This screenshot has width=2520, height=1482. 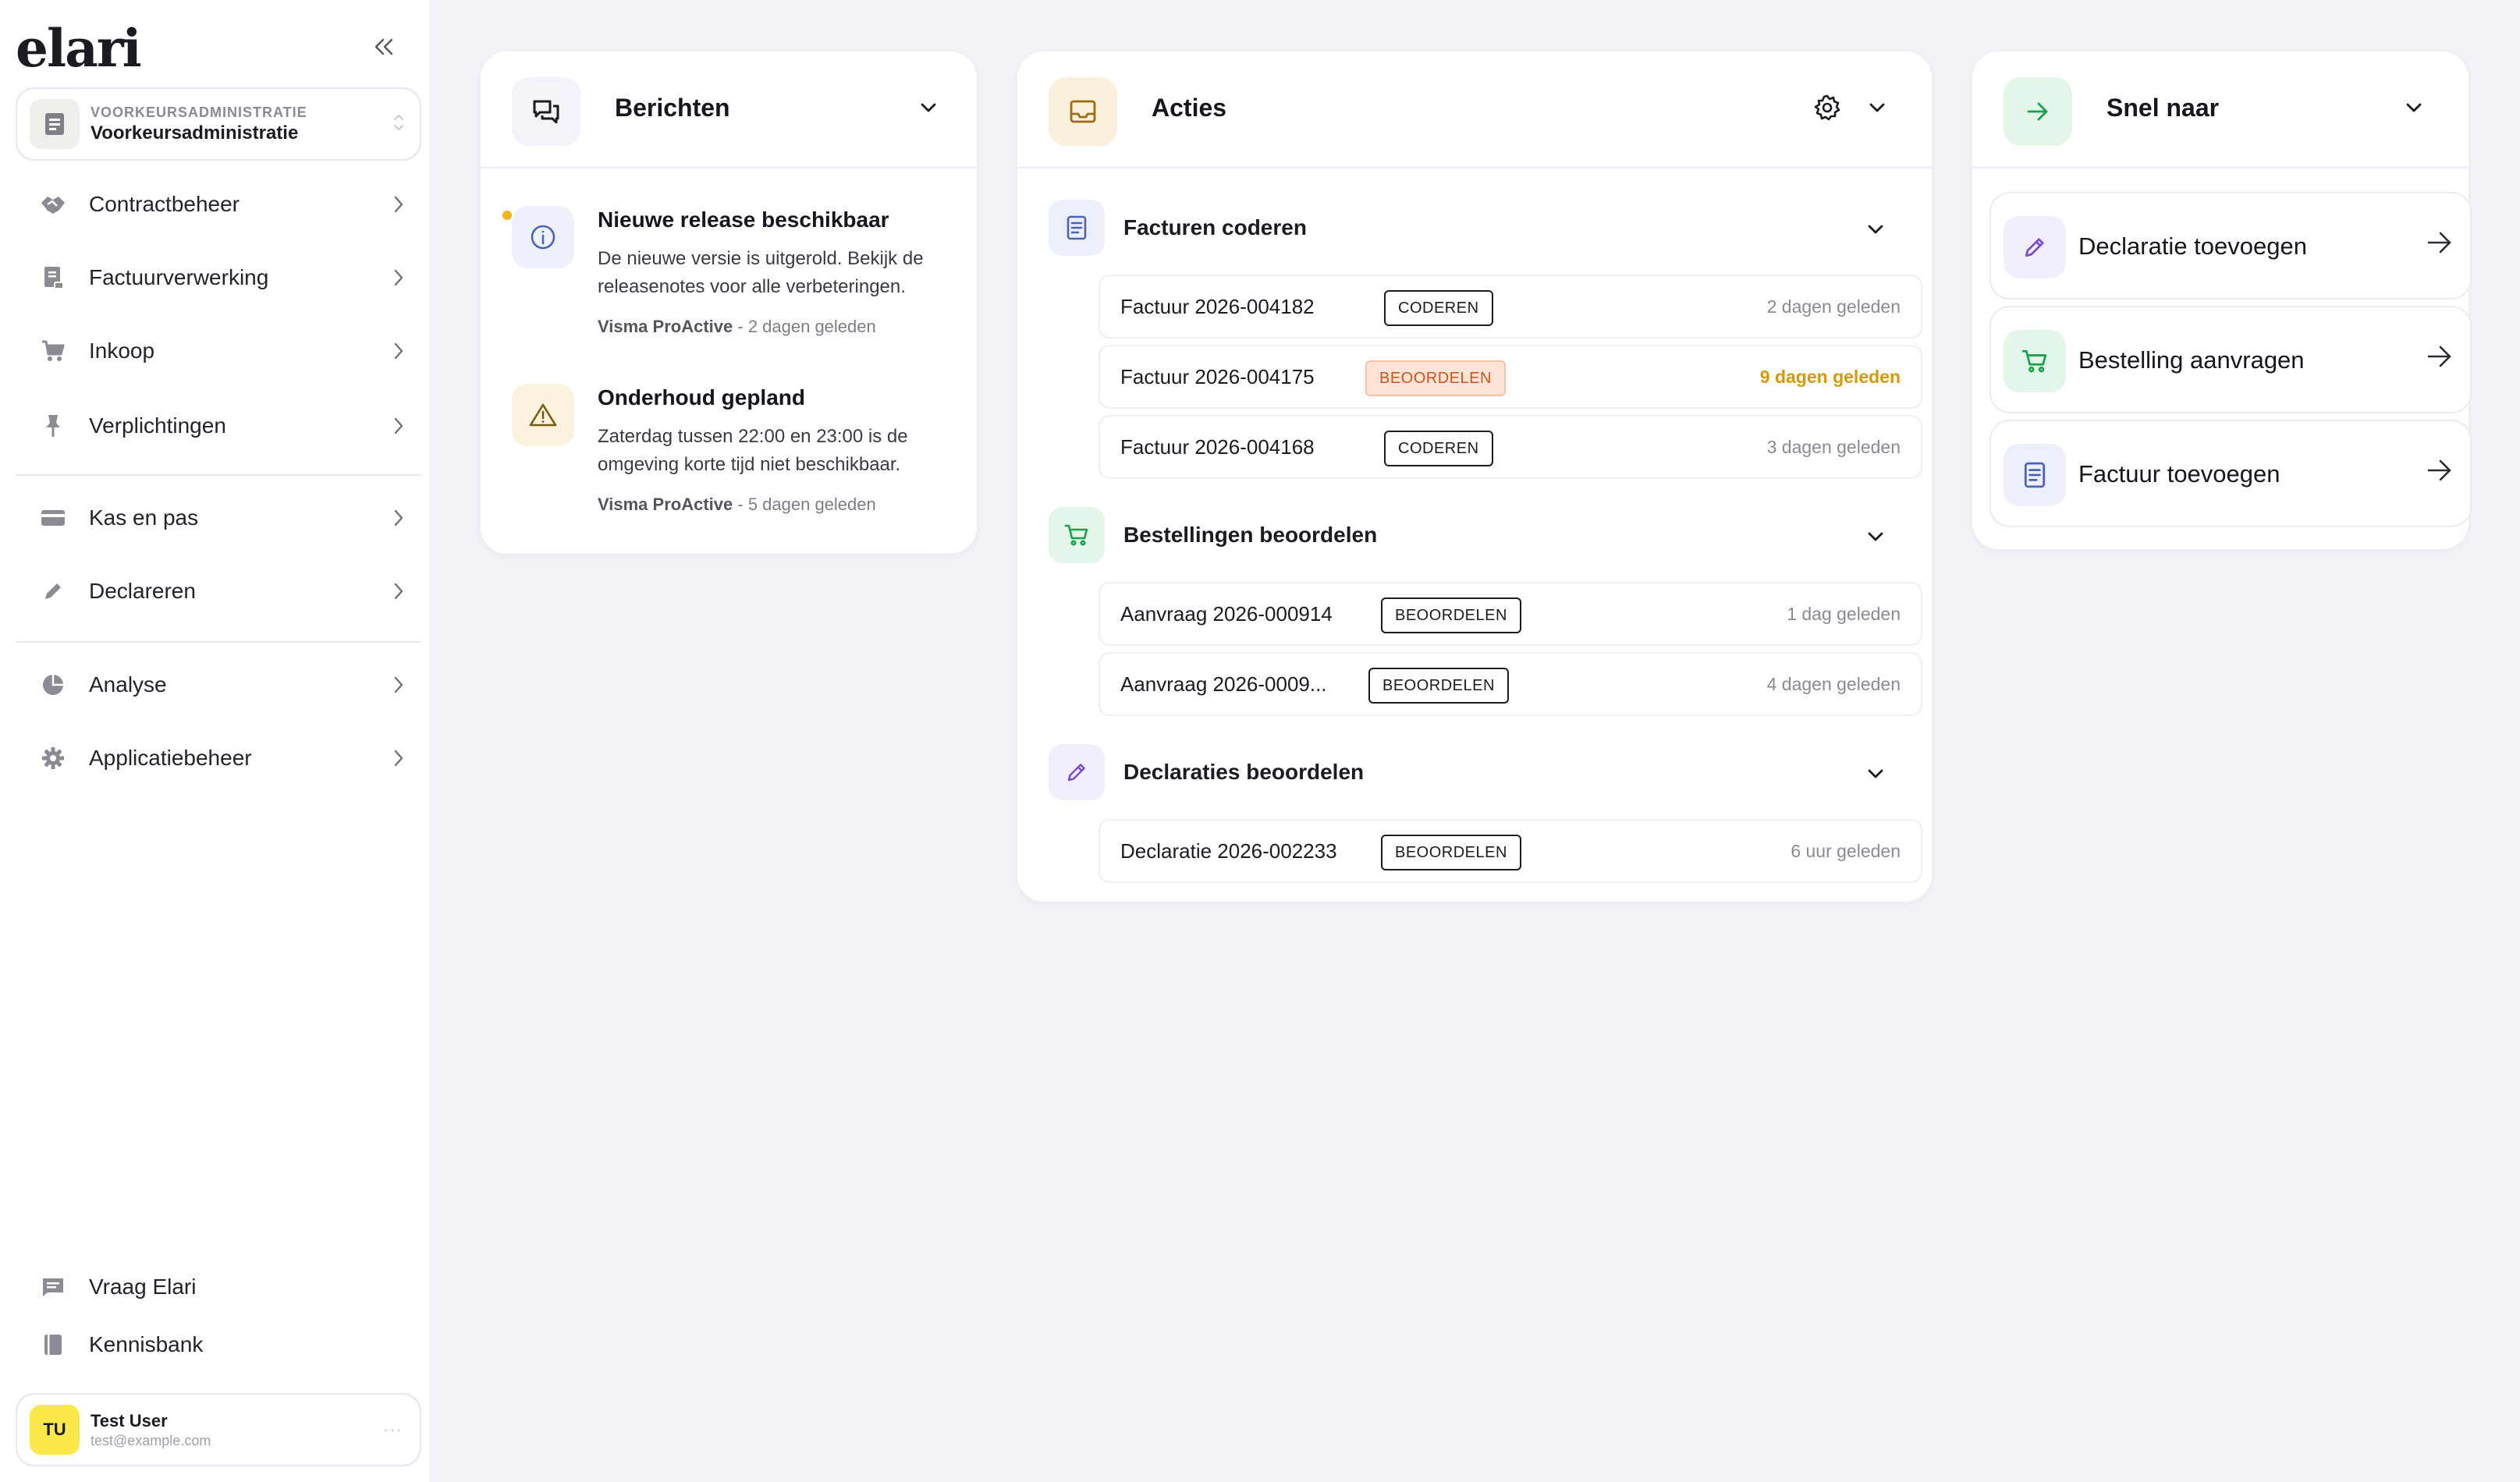 What do you see at coordinates (546, 112) in the screenshot?
I see `messages-icon` at bounding box center [546, 112].